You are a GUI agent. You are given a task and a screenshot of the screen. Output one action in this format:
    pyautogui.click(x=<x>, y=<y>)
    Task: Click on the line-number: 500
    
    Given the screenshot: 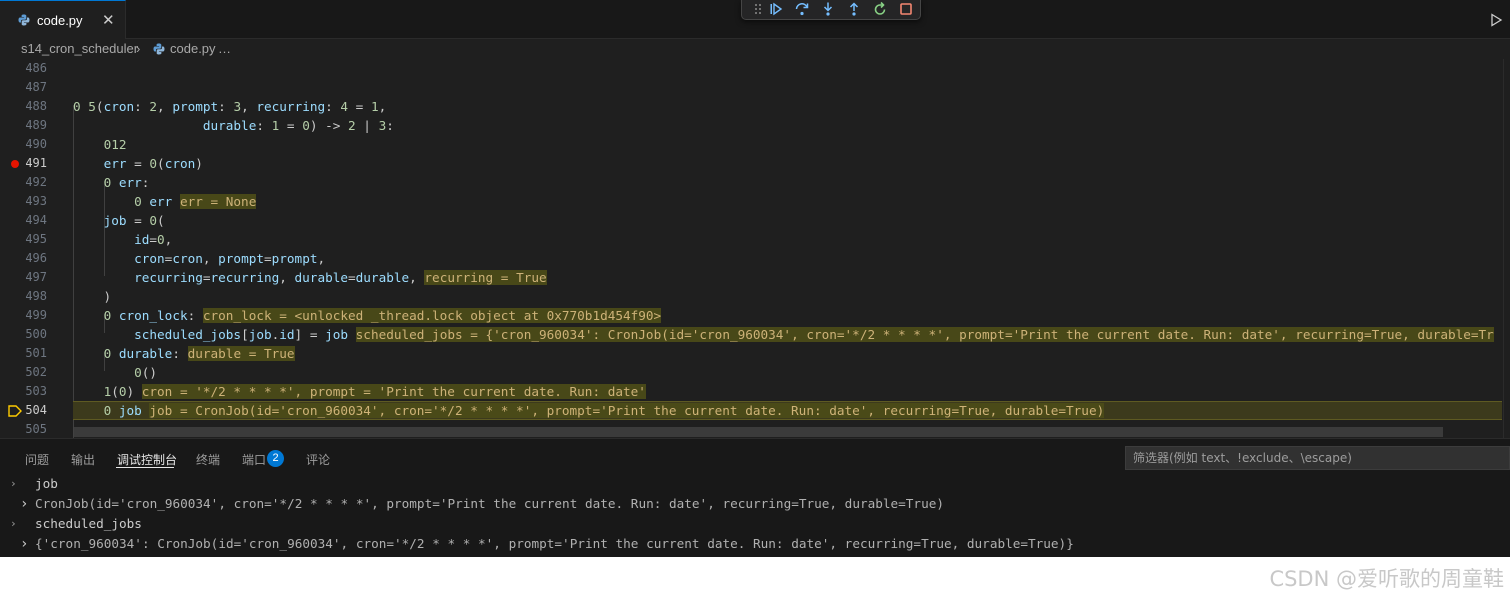 What is the action you would take?
    pyautogui.click(x=23, y=334)
    